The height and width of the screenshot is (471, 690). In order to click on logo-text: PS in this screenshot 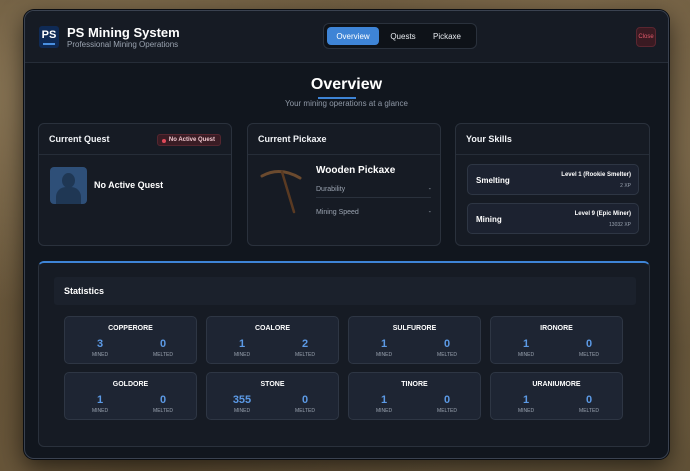, I will do `click(49, 34)`.